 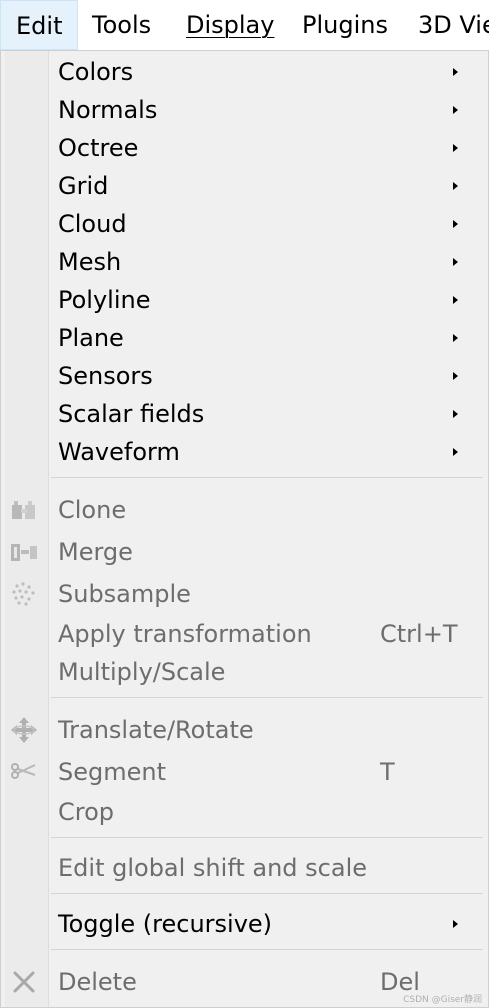 I want to click on menu-item-clone: Clone, so click(x=244, y=510).